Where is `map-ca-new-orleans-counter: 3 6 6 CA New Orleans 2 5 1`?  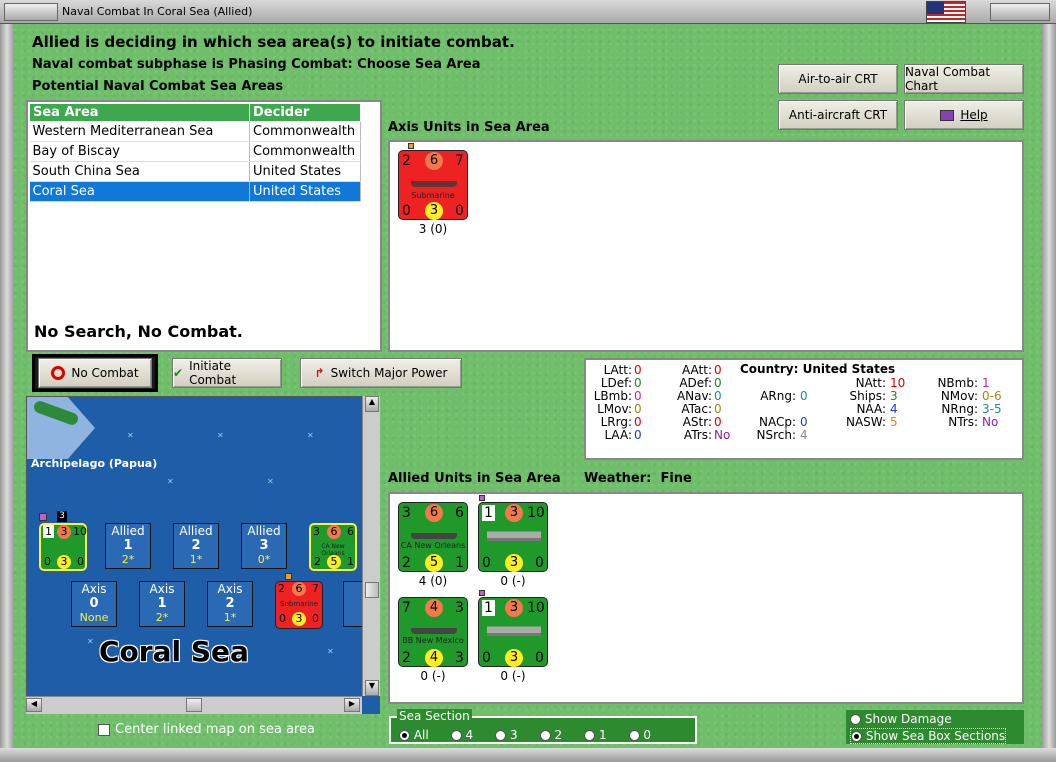 map-ca-new-orleans-counter: 3 6 6 CA New Orleans 2 5 1 is located at coordinates (333, 547).